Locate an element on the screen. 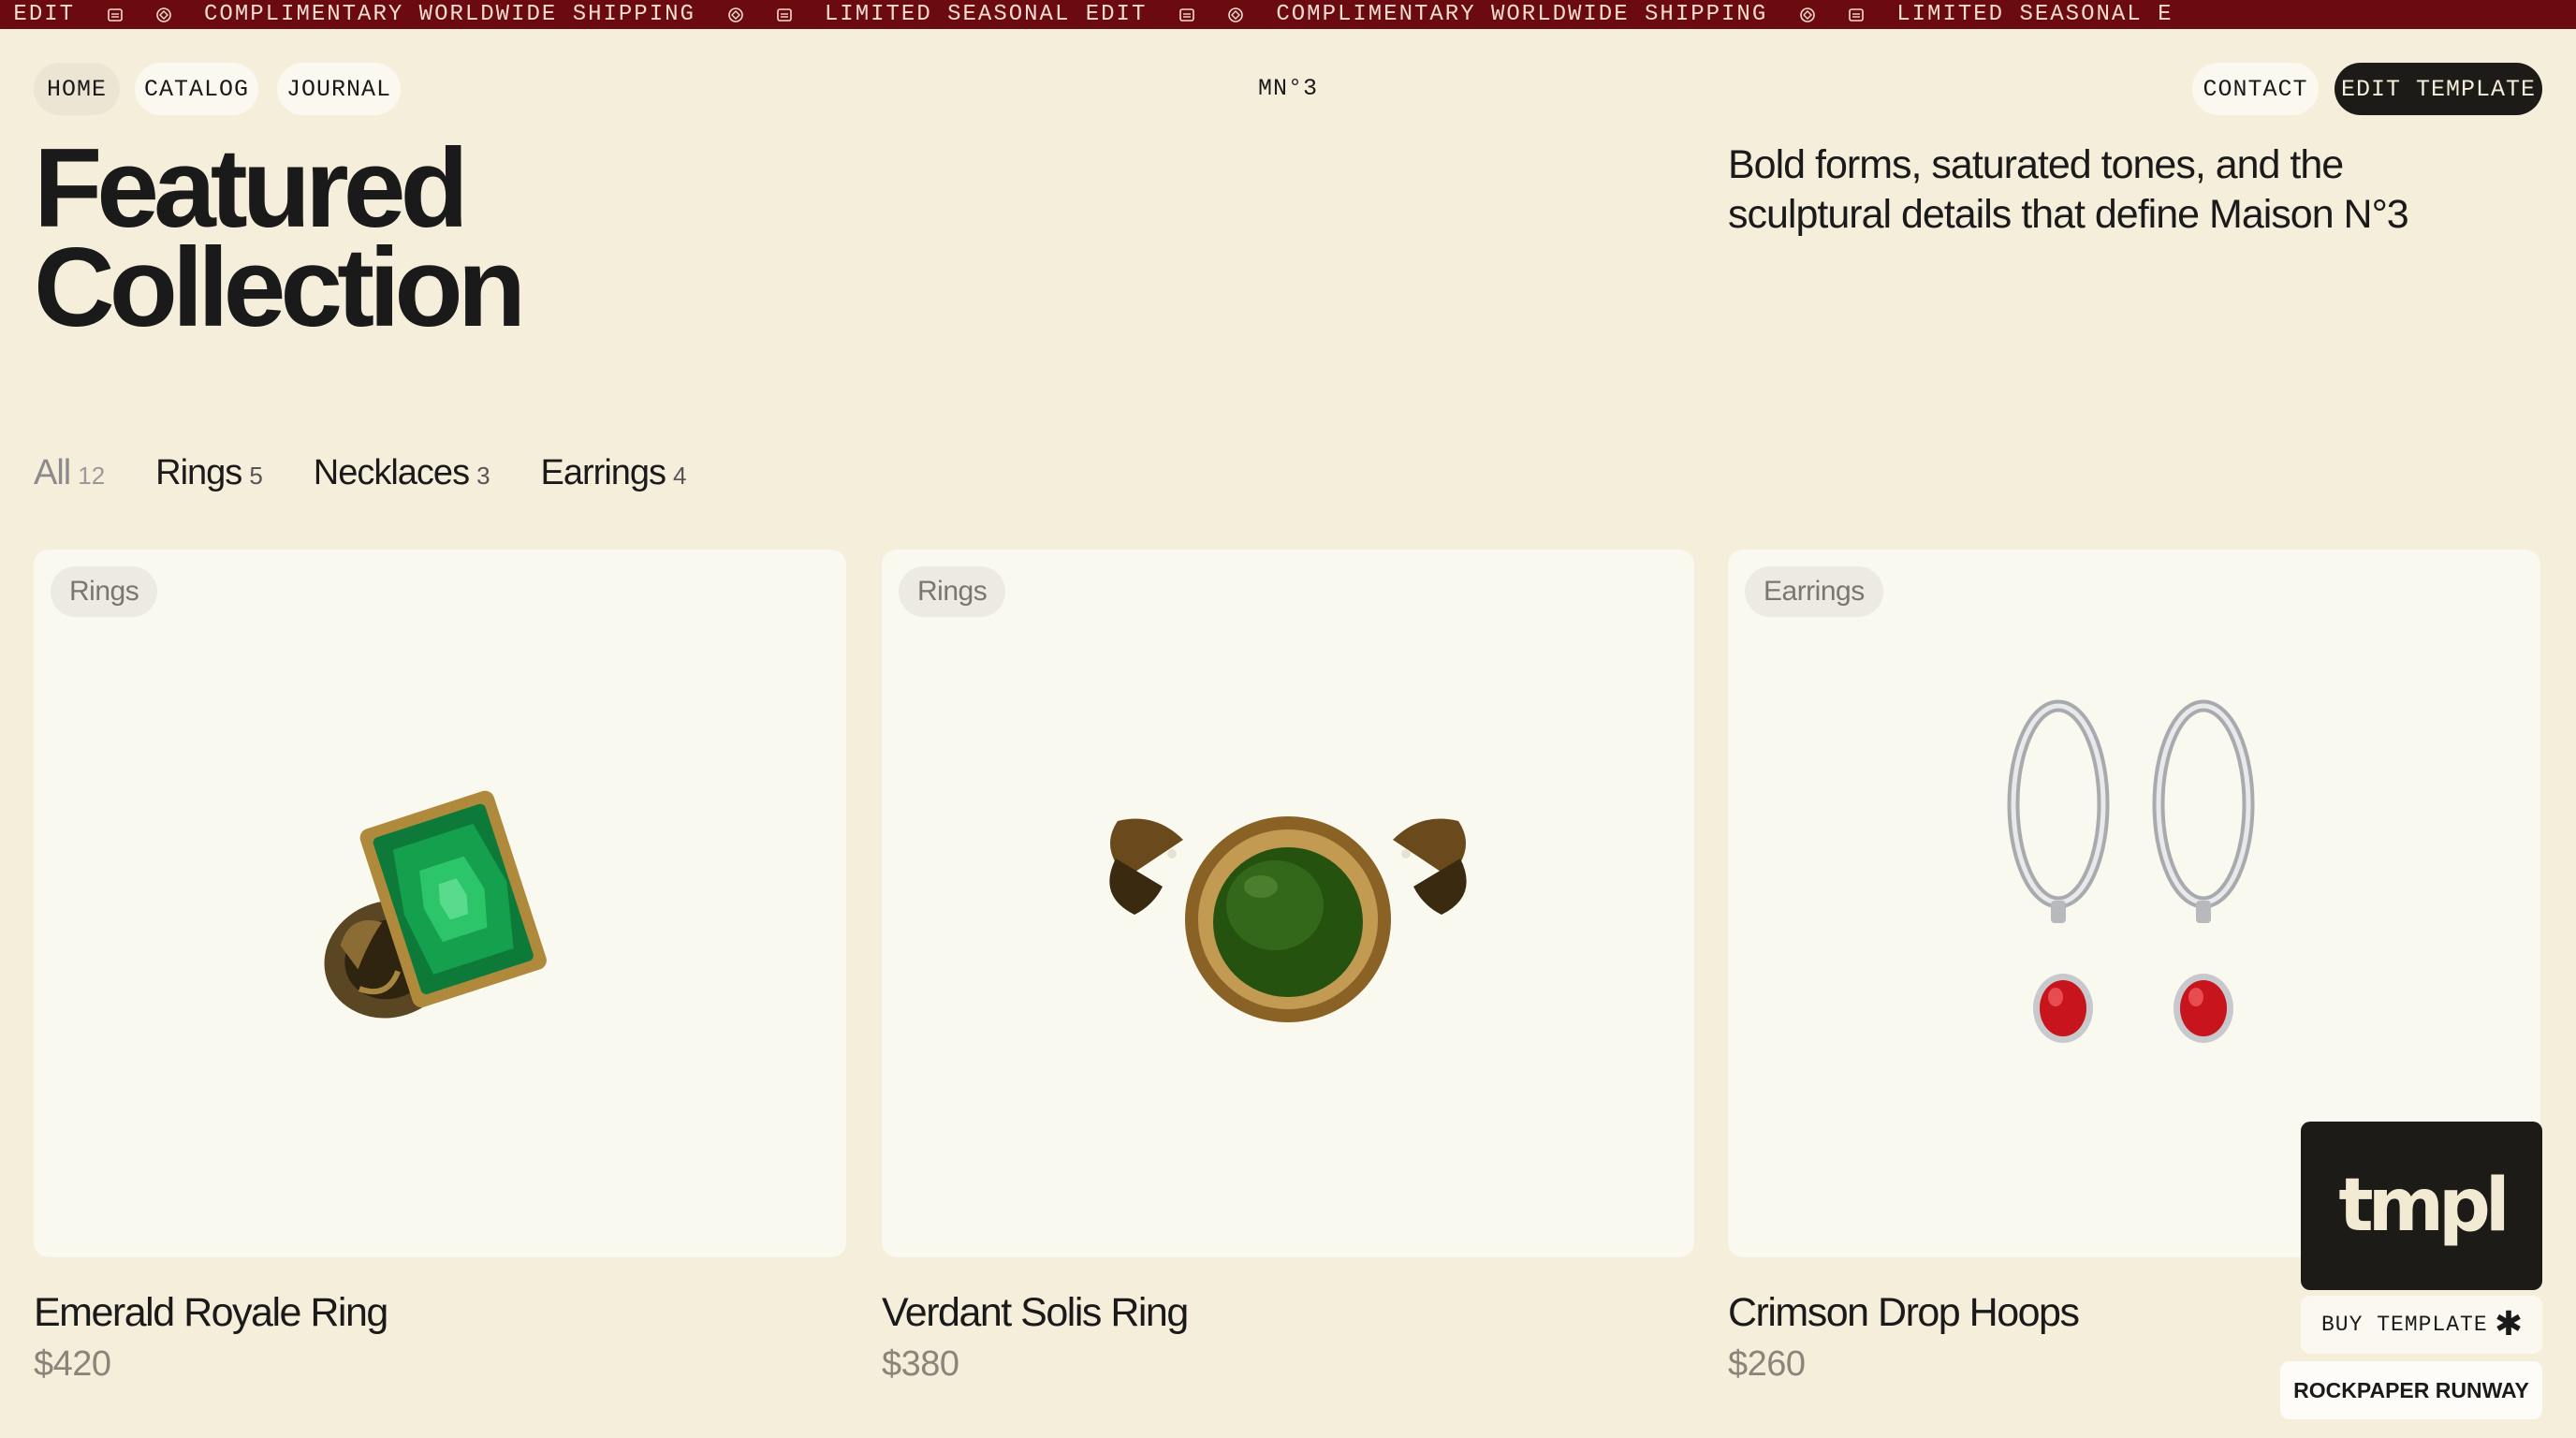  edit-template-button: EDIT TEMPLATE is located at coordinates (2438, 89).